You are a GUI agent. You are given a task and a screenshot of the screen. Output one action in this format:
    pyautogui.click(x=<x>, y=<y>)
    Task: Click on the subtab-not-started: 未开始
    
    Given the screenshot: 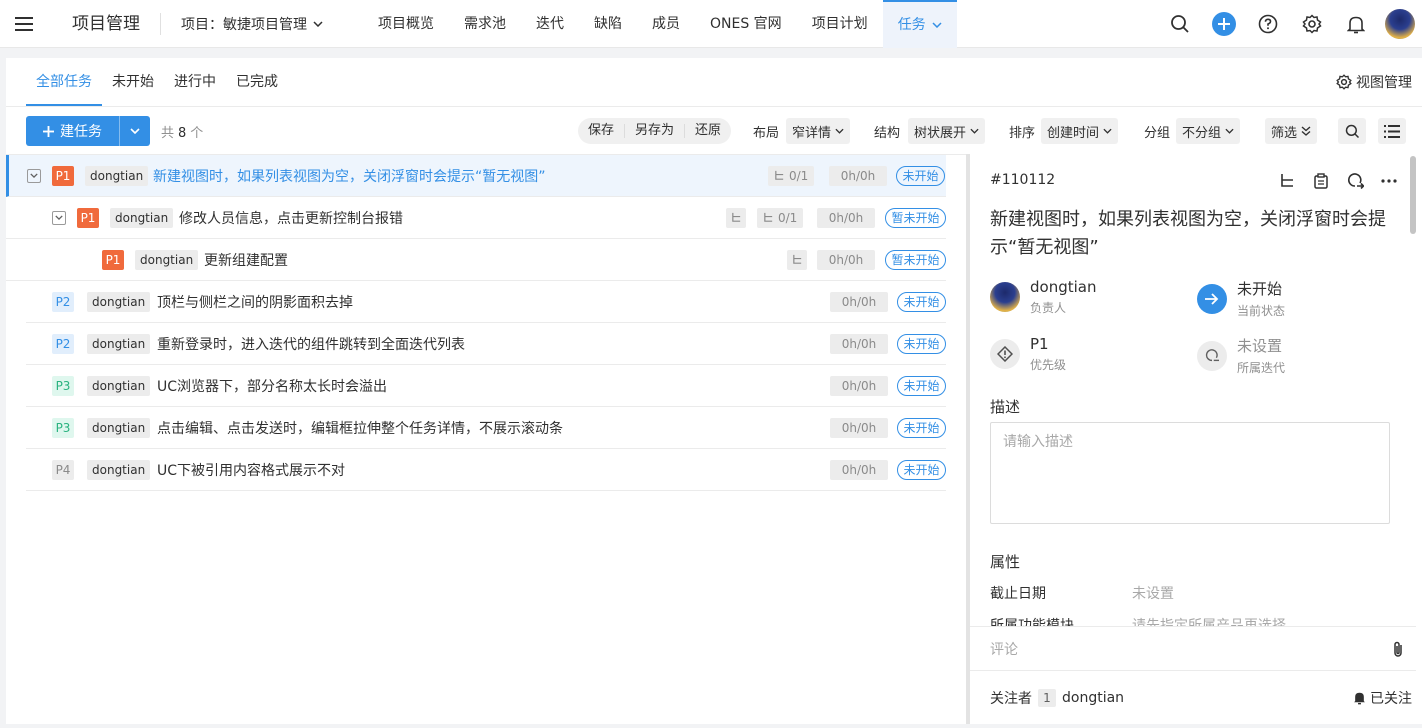 What is the action you would take?
    pyautogui.click(x=133, y=82)
    